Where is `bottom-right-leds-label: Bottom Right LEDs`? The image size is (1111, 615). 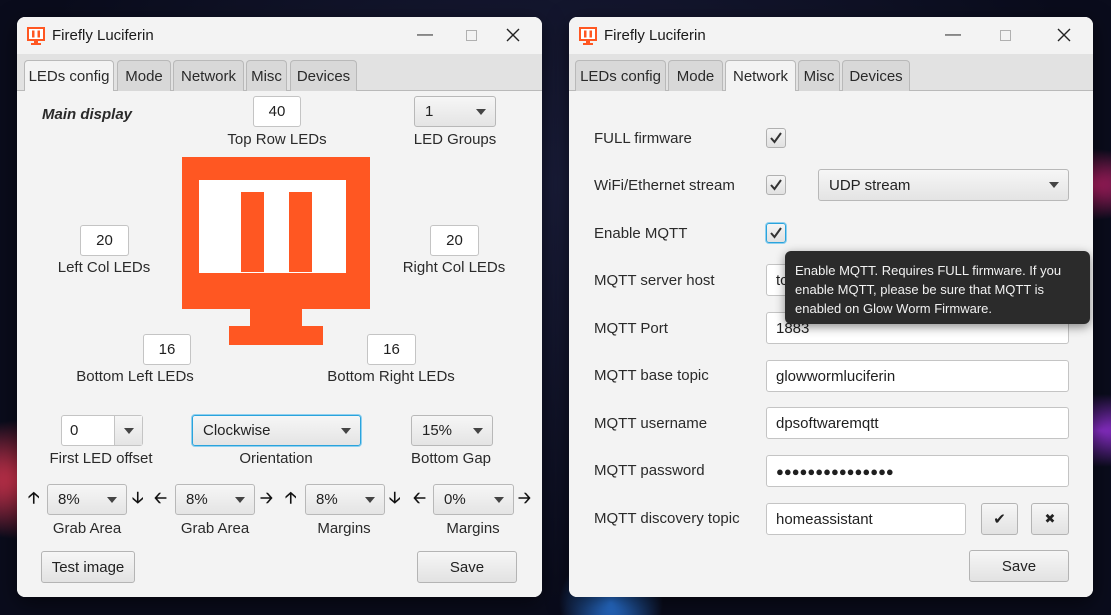 bottom-right-leds-label: Bottom Right LEDs is located at coordinates (391, 376).